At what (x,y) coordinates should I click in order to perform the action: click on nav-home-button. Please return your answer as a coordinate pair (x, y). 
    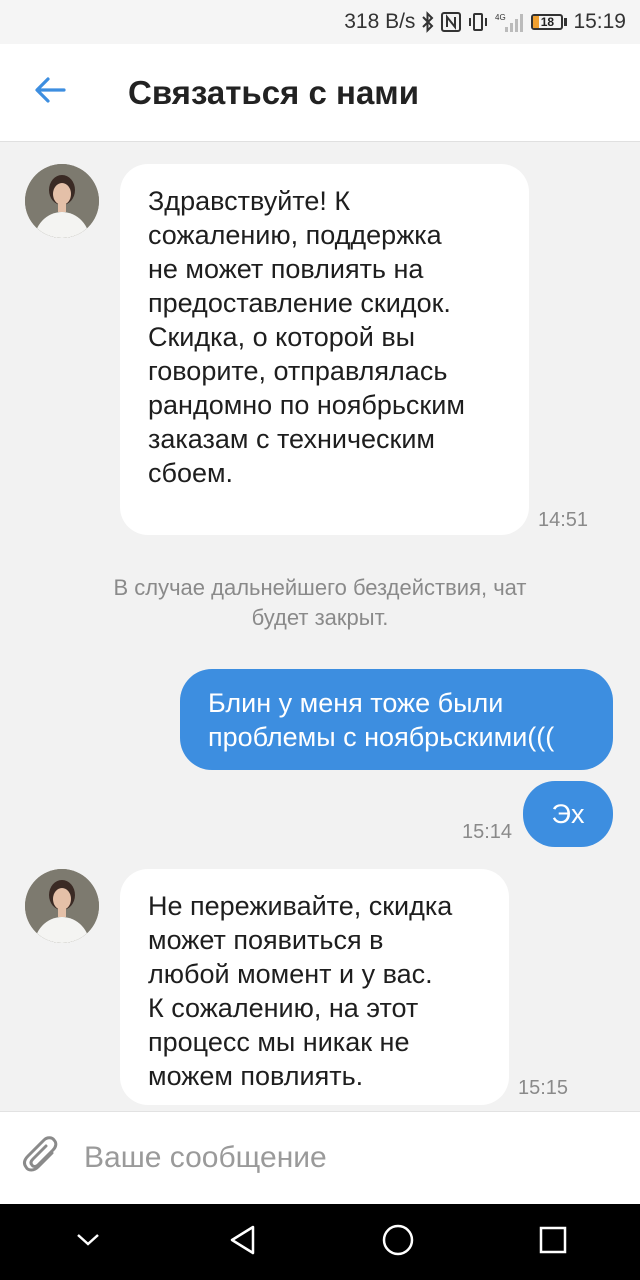
    Looking at the image, I should click on (398, 1242).